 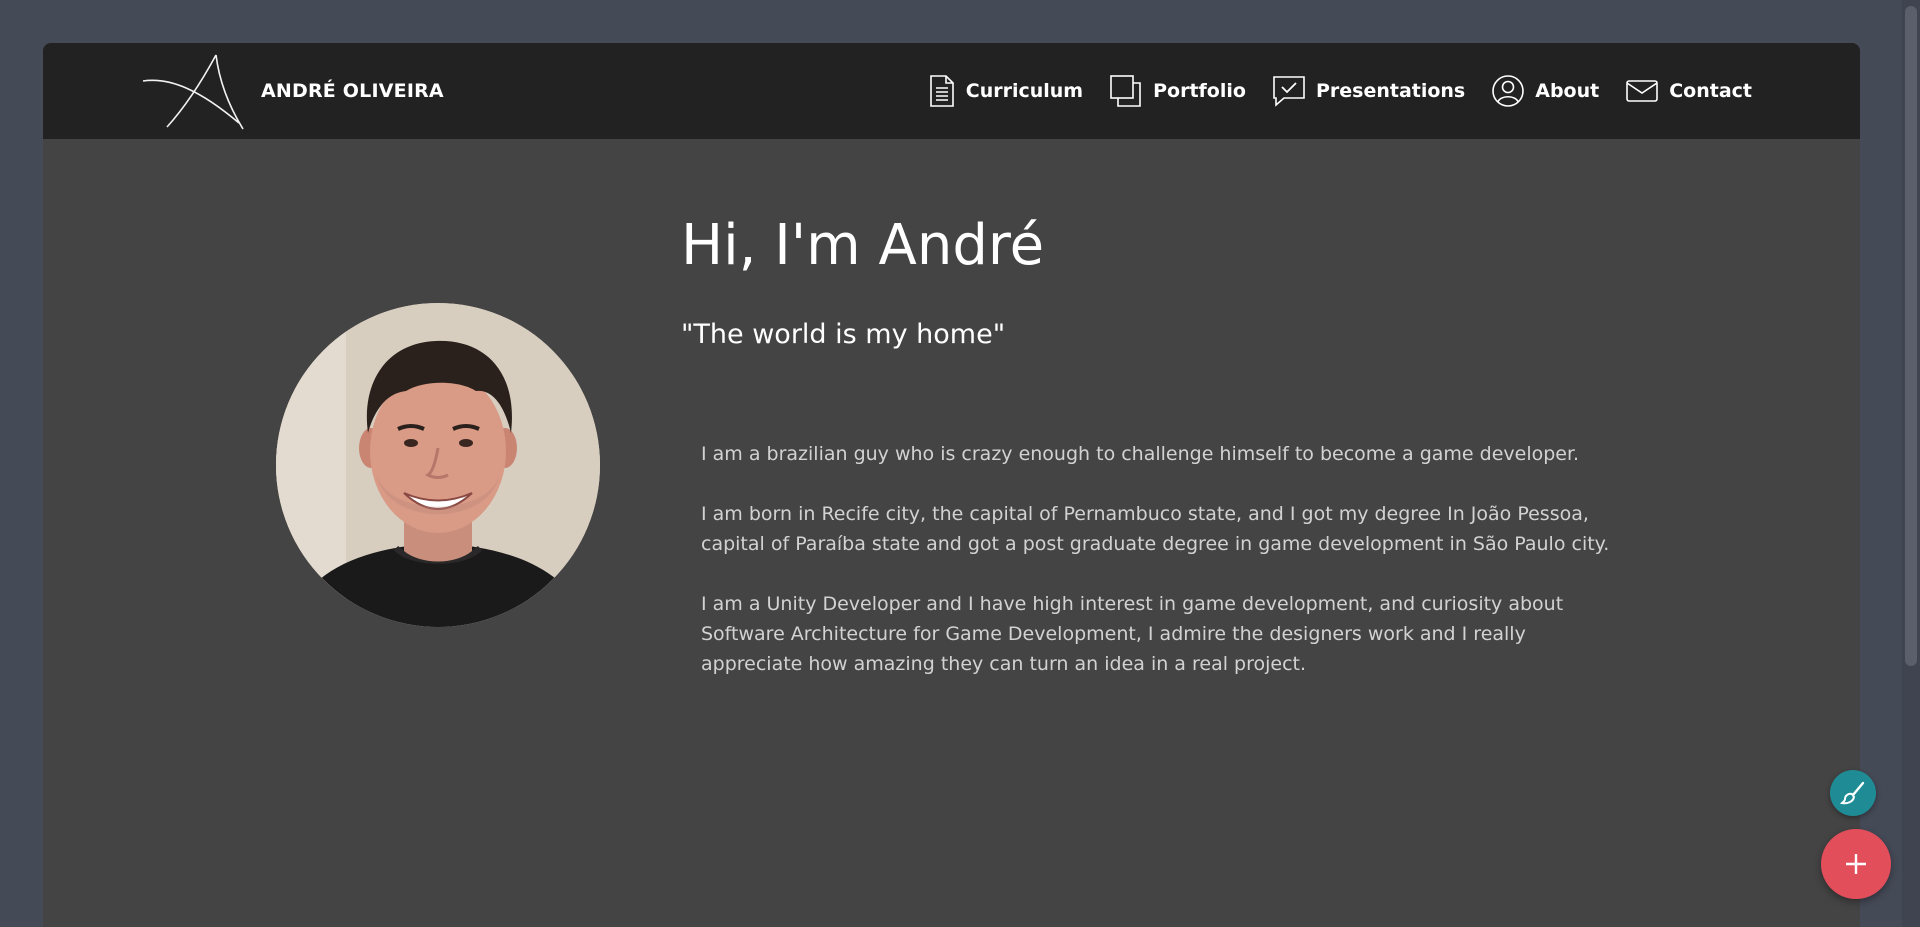 What do you see at coordinates (863, 245) in the screenshot?
I see `page-title: Hi, I'm André` at bounding box center [863, 245].